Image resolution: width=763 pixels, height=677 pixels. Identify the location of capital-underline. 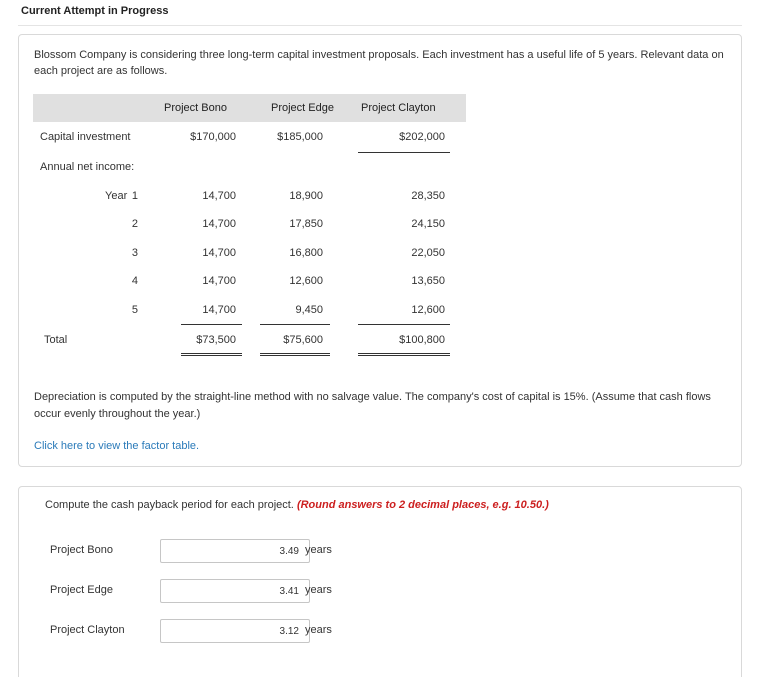
(404, 152).